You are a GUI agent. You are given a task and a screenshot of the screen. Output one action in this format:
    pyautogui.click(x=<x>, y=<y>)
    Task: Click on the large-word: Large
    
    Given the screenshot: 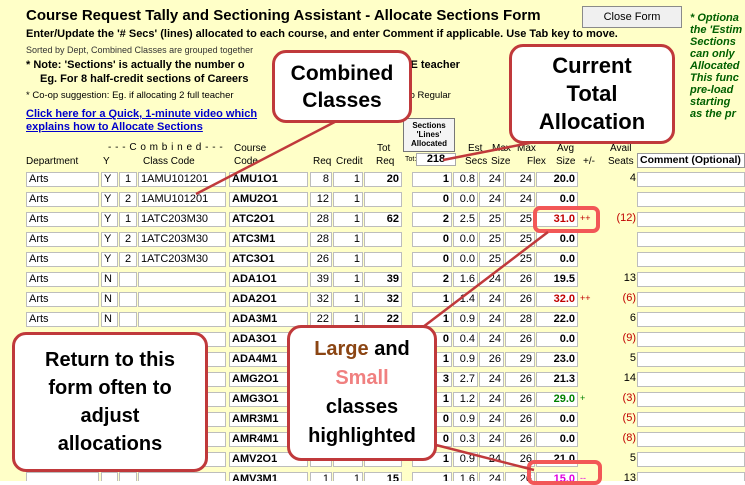 What is the action you would take?
    pyautogui.click(x=341, y=349)
    